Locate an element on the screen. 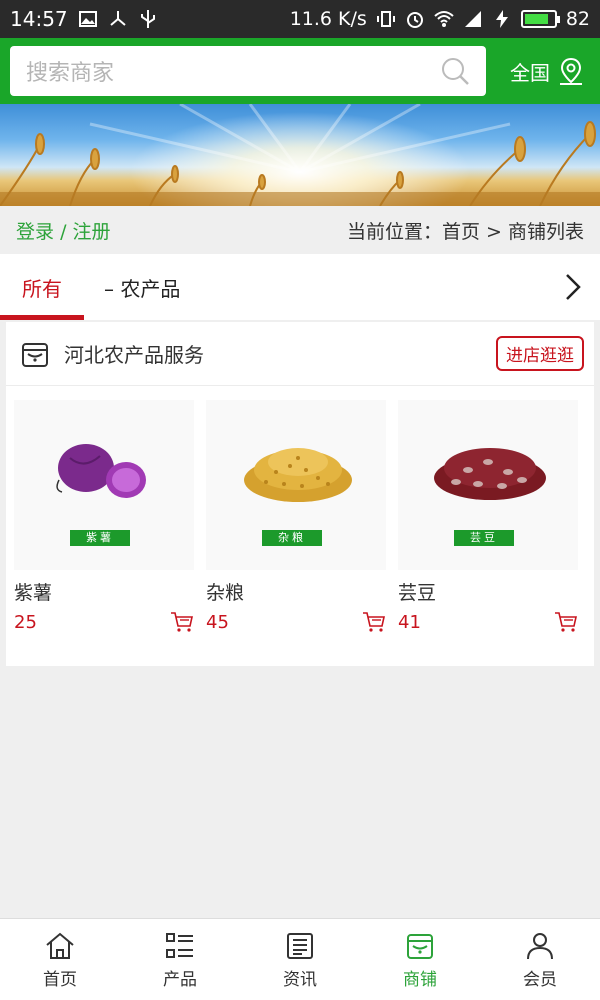 This screenshot has height=1000, width=600. product-name: 杂粮 is located at coordinates (301, 591).